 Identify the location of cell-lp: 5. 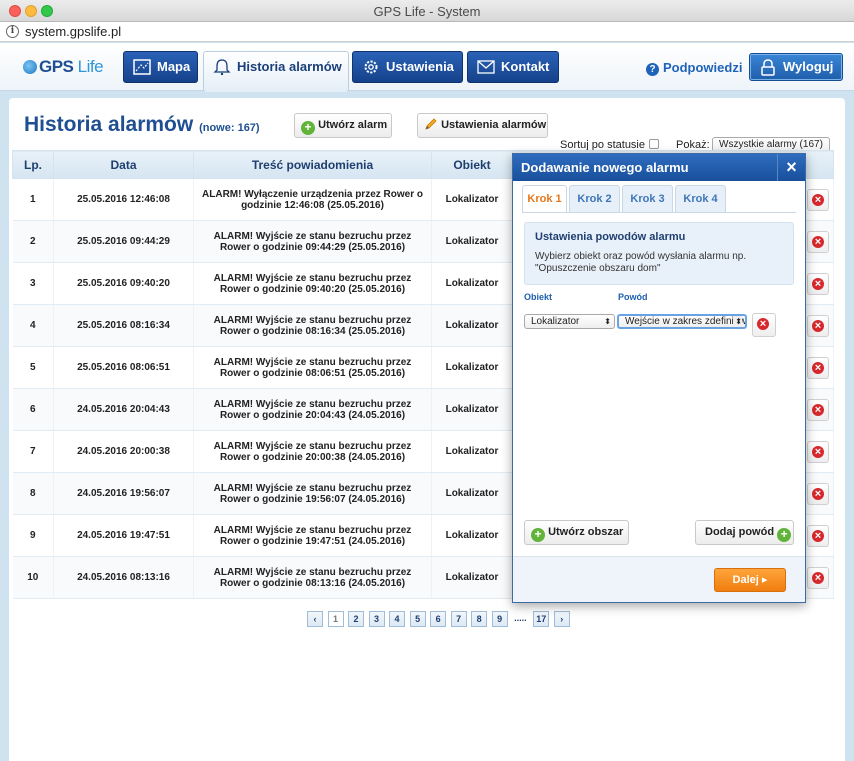
(33, 367).